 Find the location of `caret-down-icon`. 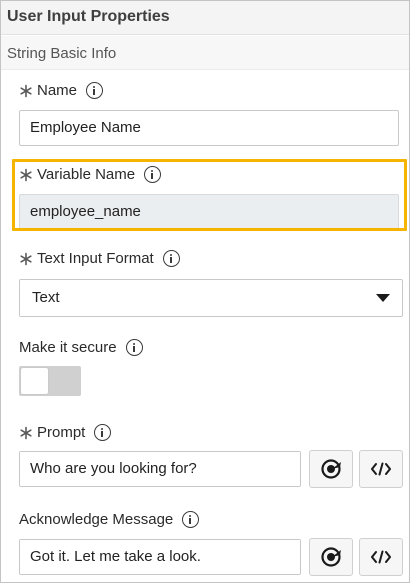

caret-down-icon is located at coordinates (383, 298).